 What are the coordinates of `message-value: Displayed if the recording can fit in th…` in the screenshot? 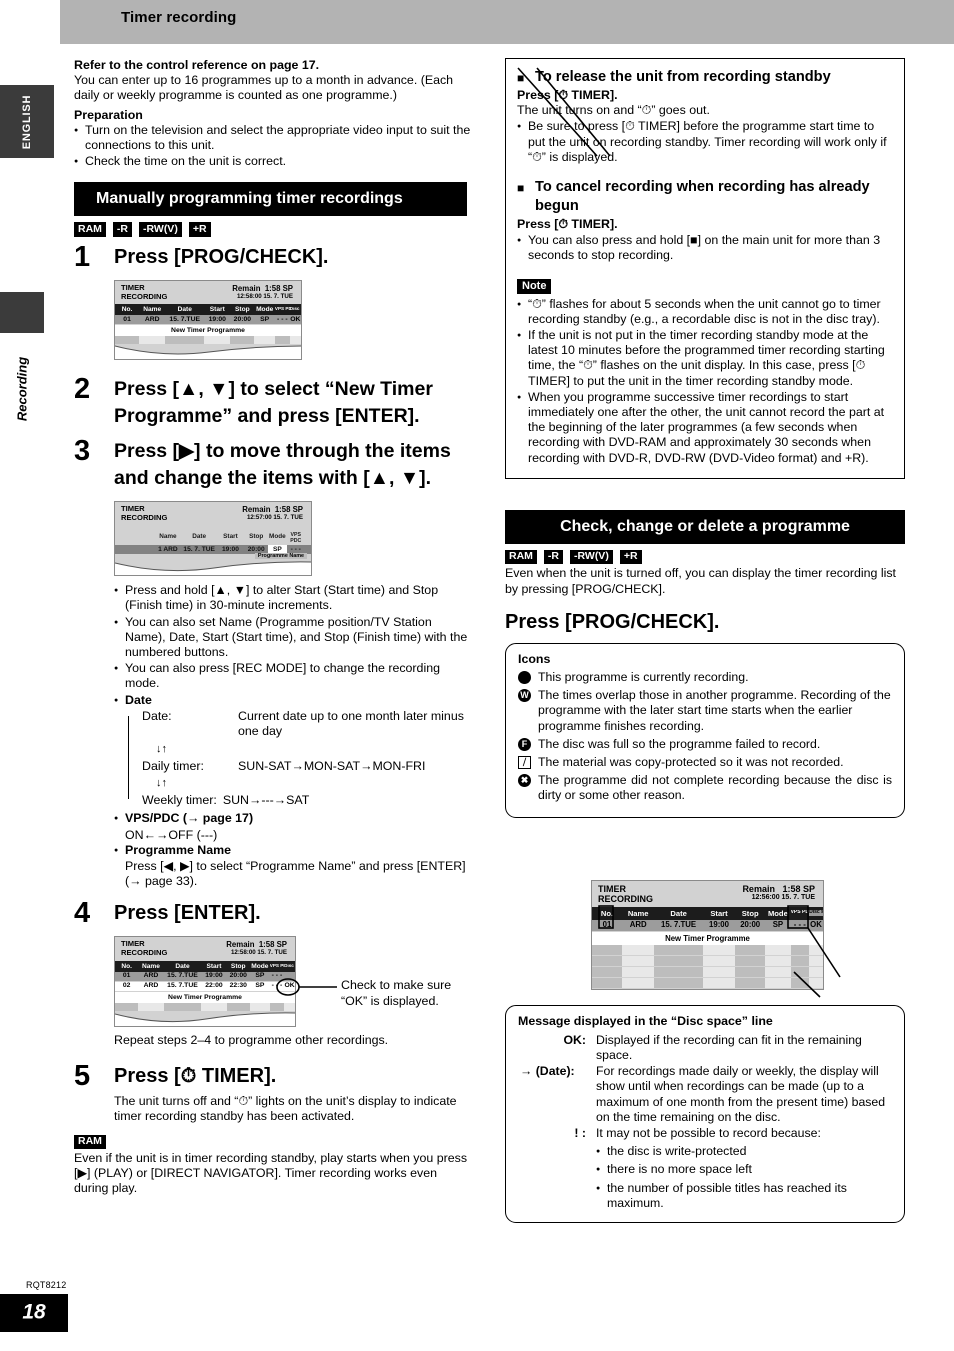 It's located at (729, 1047).